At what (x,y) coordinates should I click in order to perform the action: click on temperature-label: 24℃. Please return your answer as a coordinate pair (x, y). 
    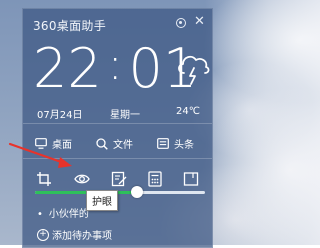
    Looking at the image, I should click on (188, 111).